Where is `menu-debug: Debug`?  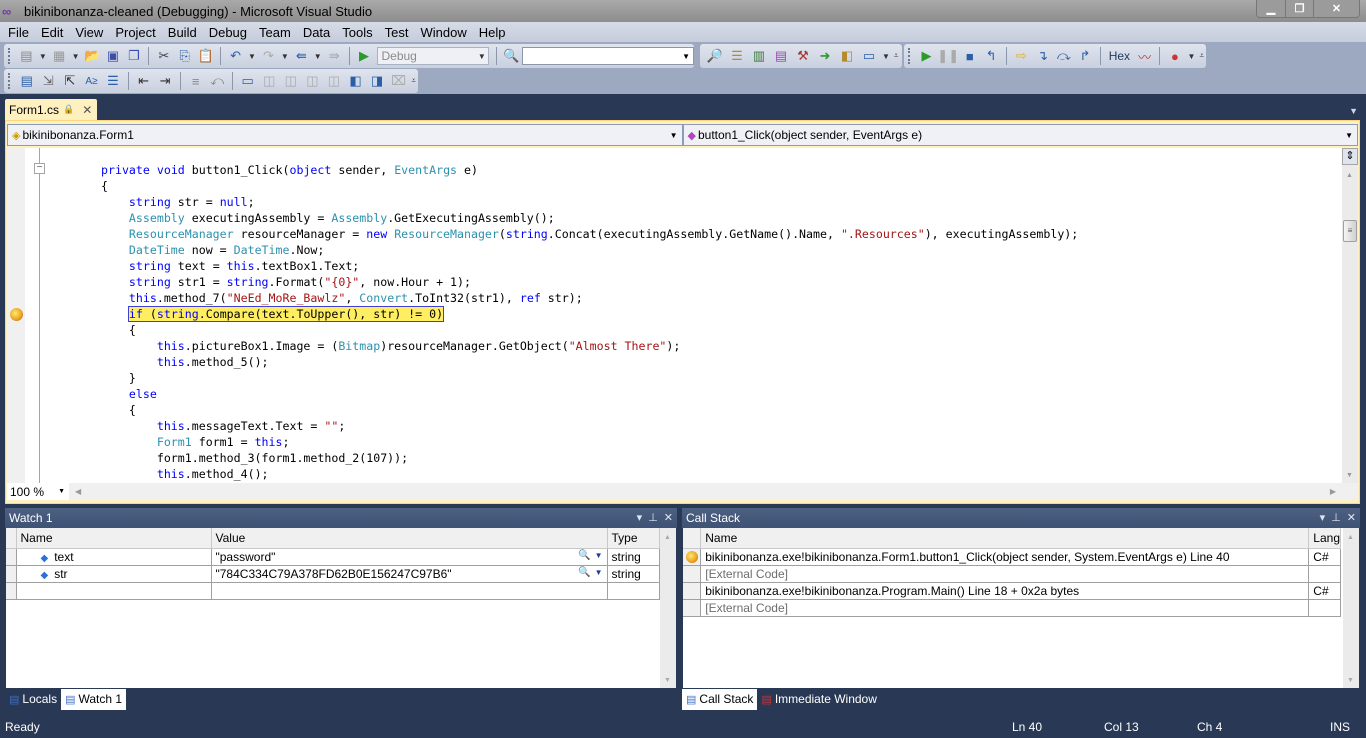 menu-debug: Debug is located at coordinates (228, 32).